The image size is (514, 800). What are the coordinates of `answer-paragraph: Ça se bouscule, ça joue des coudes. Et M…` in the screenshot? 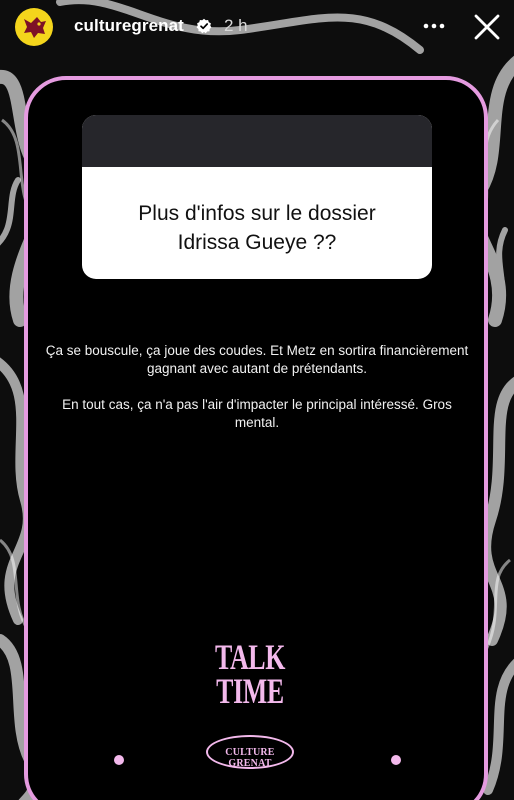 It's located at (257, 359).